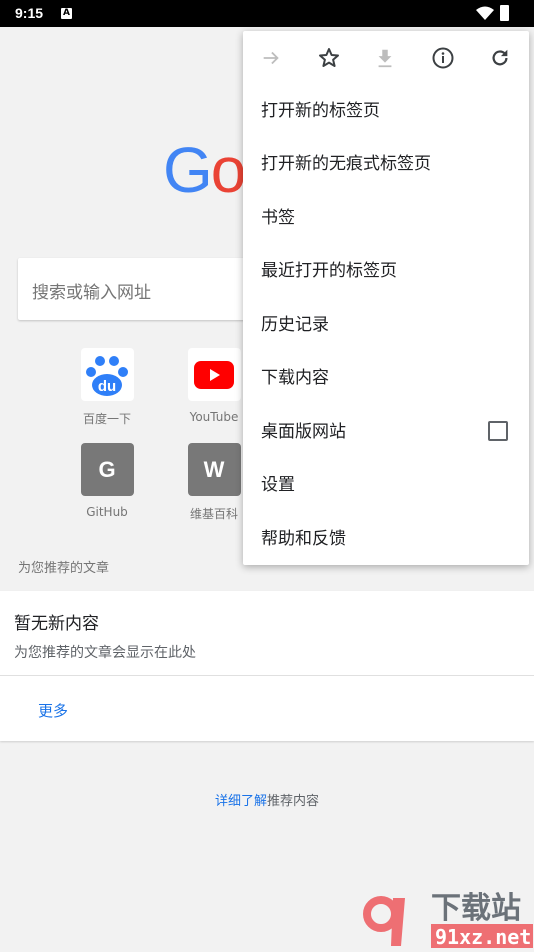 This screenshot has height=952, width=534. Describe the element at coordinates (386, 378) in the screenshot. I see `menu-item-downloads: 下载内容` at that location.